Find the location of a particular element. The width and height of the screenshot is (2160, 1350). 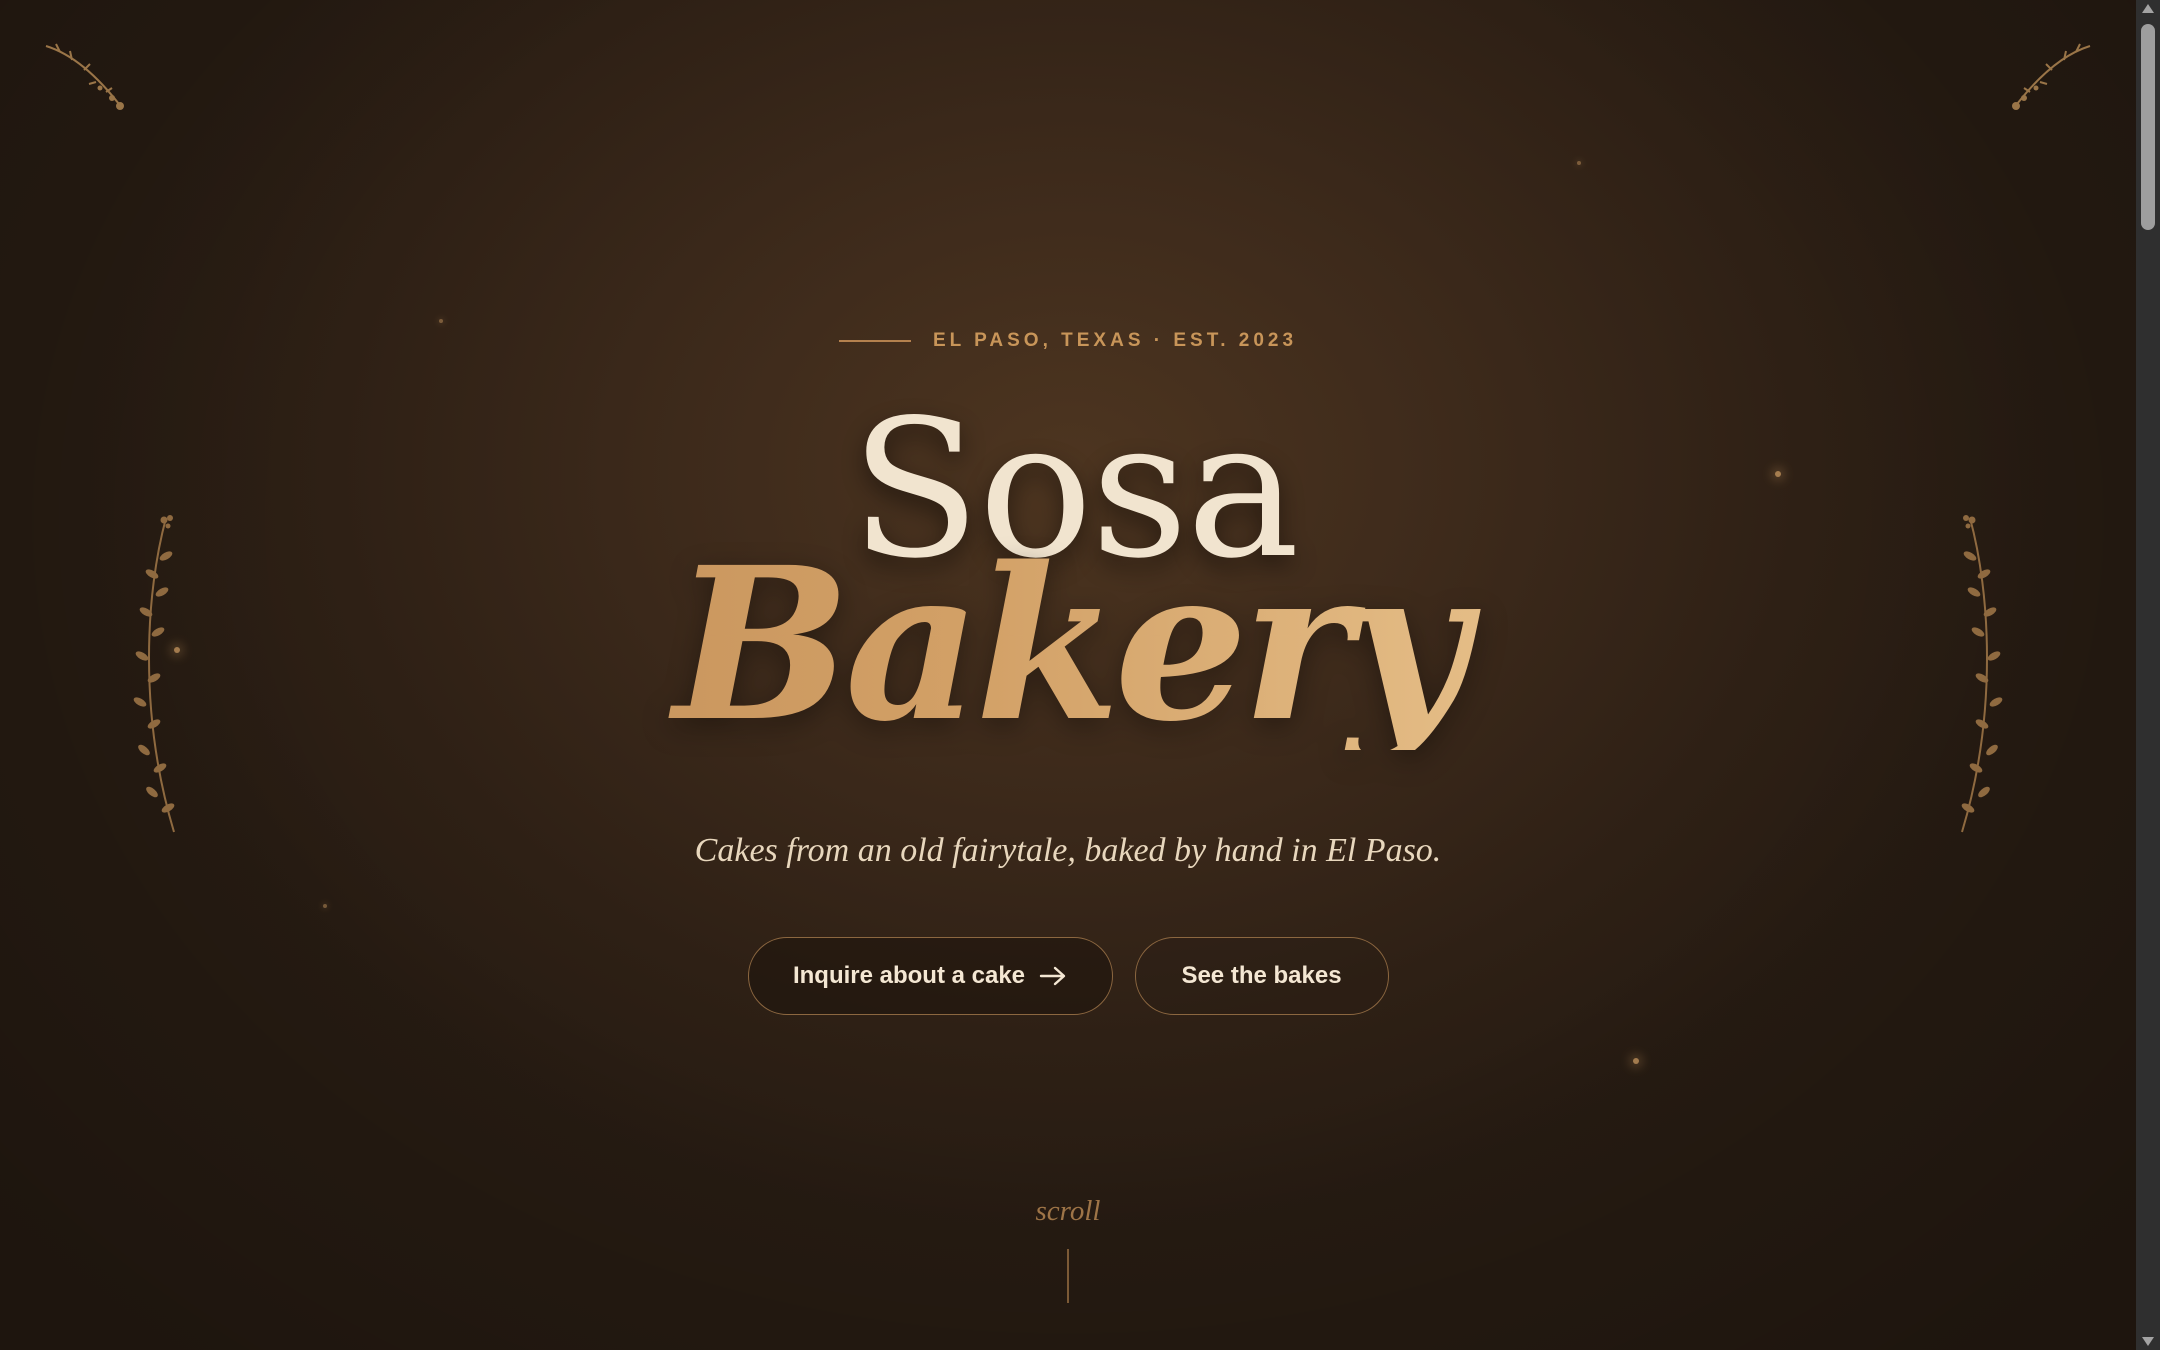

scroll-hint: scroll is located at coordinates (1068, 1211).